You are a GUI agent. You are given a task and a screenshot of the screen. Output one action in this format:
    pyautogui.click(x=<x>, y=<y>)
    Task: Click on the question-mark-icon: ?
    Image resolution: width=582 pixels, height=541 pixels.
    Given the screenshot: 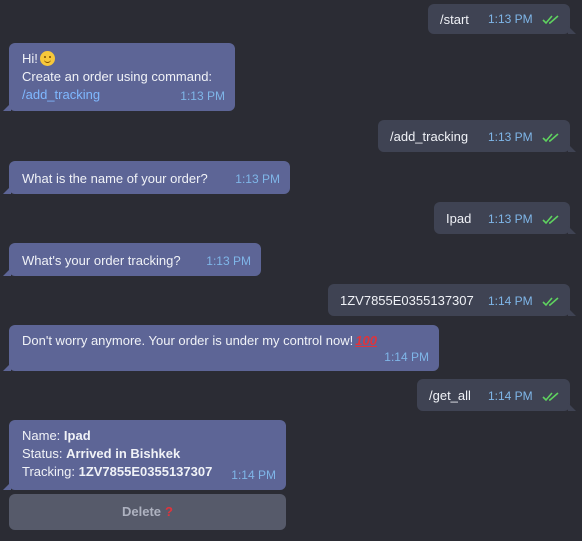 What is the action you would take?
    pyautogui.click(x=169, y=511)
    